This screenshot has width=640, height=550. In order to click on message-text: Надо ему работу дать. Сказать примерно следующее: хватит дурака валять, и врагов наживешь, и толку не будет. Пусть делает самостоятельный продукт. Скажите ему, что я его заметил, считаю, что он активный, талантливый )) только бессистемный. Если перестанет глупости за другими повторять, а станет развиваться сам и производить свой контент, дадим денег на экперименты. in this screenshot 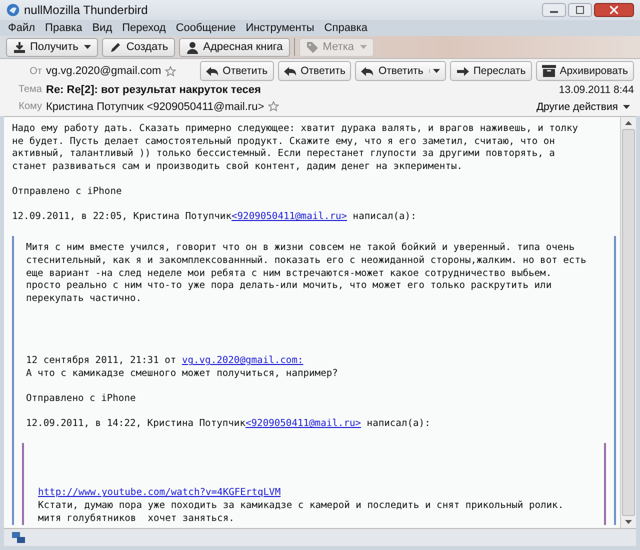, I will do `click(296, 148)`.